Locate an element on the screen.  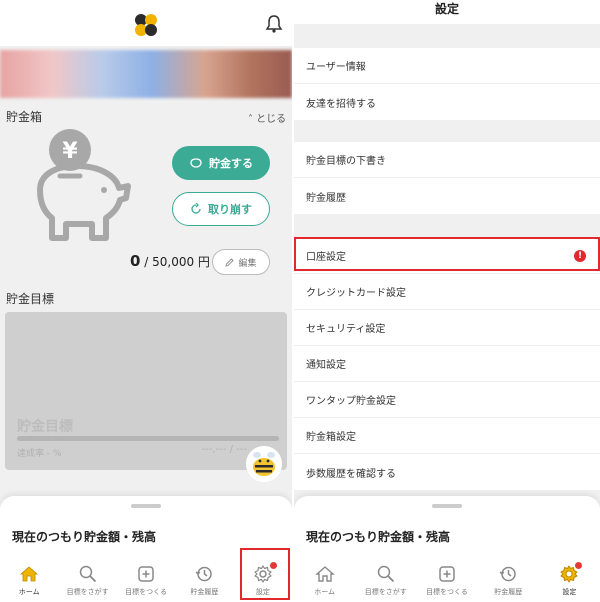
bell-icon is located at coordinates (274, 24).